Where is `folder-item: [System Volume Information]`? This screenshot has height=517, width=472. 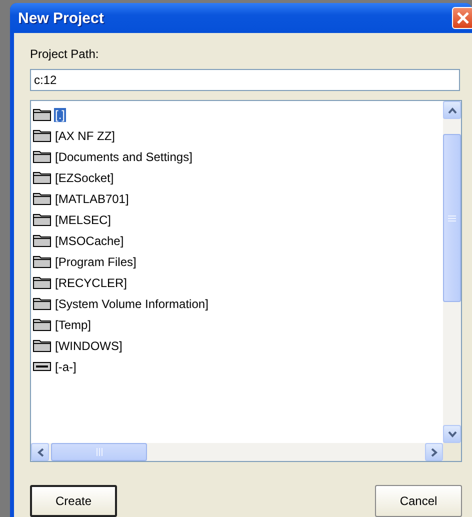 folder-item: [System Volume Information] is located at coordinates (237, 303).